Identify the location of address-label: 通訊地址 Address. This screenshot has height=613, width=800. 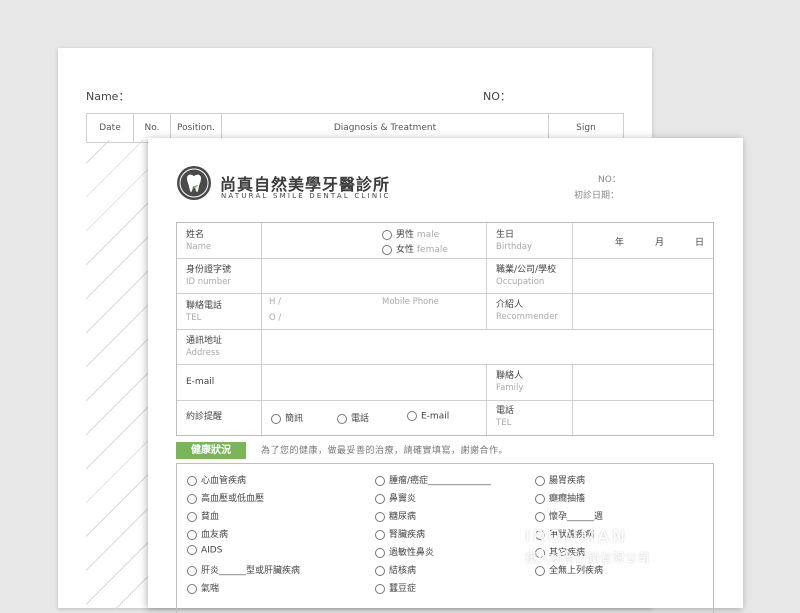
(204, 347).